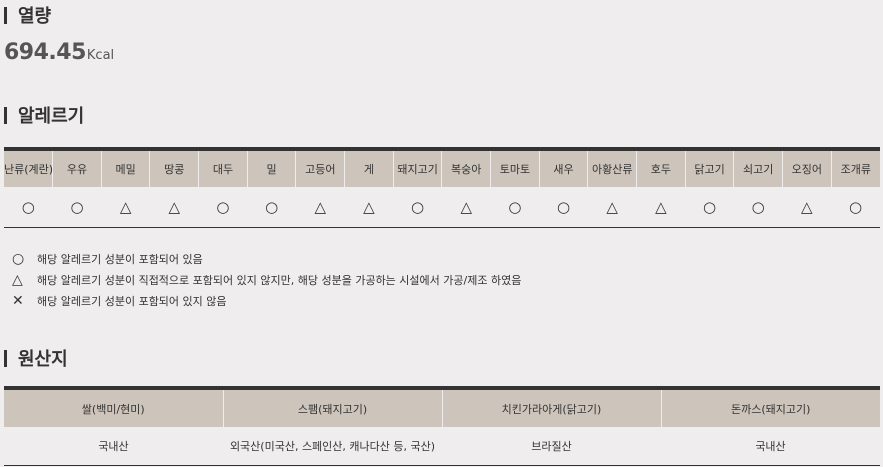 Image resolution: width=883 pixels, height=467 pixels. I want to click on origin-header-row: 쌀(백미/현미) 스팸(돼지고기) 치킨가라아게(닭고기) 돈까스(돼지고기), so click(442, 407).